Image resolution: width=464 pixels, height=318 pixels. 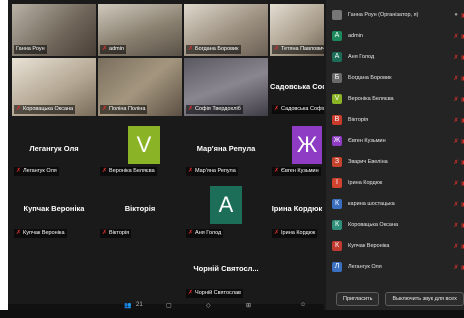 What do you see at coordinates (424, 299) in the screenshot?
I see `mute-all-button: Выключить звук для всех` at bounding box center [424, 299].